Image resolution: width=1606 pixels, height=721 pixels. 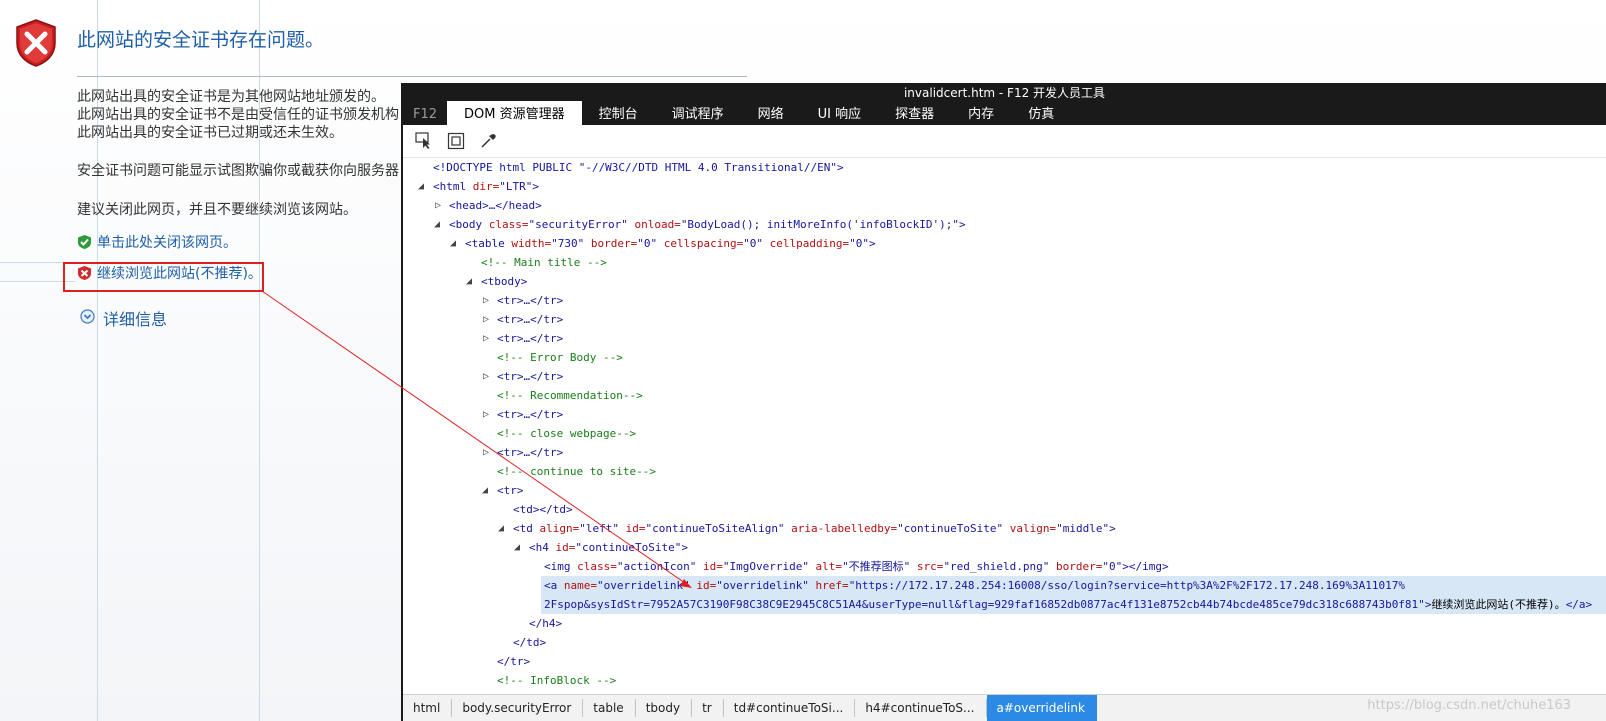 I want to click on breadcrumb-item-active: a#overridelink, so click(x=1041, y=708).